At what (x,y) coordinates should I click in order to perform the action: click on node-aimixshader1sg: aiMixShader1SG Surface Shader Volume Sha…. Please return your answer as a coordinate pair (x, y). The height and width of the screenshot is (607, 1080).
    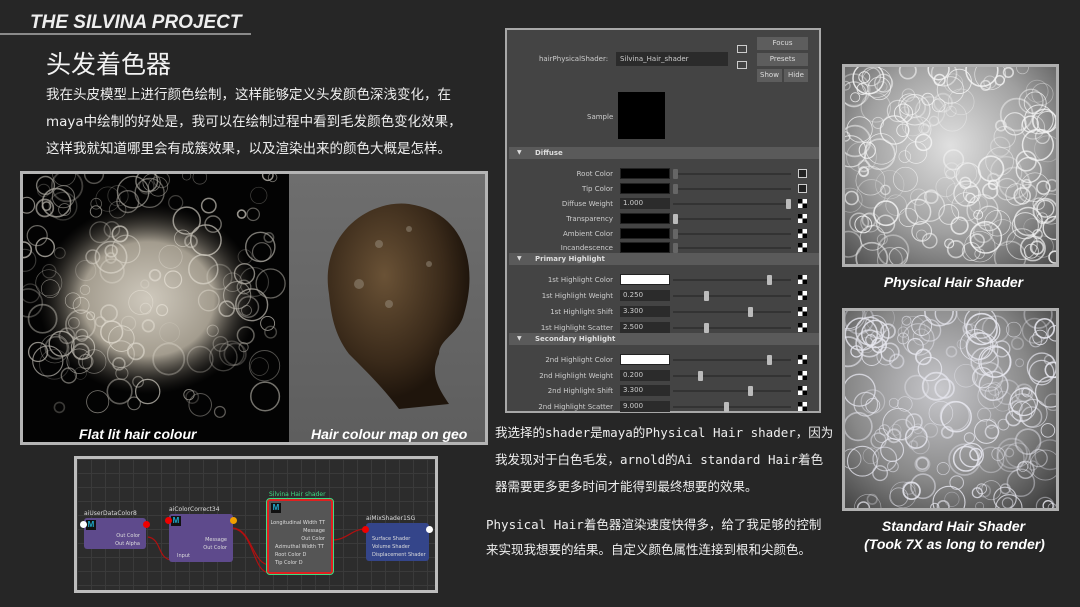
    Looking at the image, I should click on (397, 538).